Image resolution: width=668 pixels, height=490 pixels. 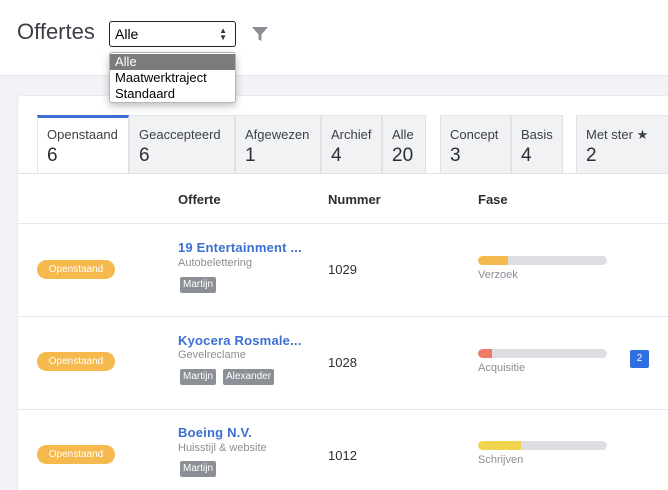 What do you see at coordinates (82, 134) in the screenshot?
I see `tab-label: Openstaand` at bounding box center [82, 134].